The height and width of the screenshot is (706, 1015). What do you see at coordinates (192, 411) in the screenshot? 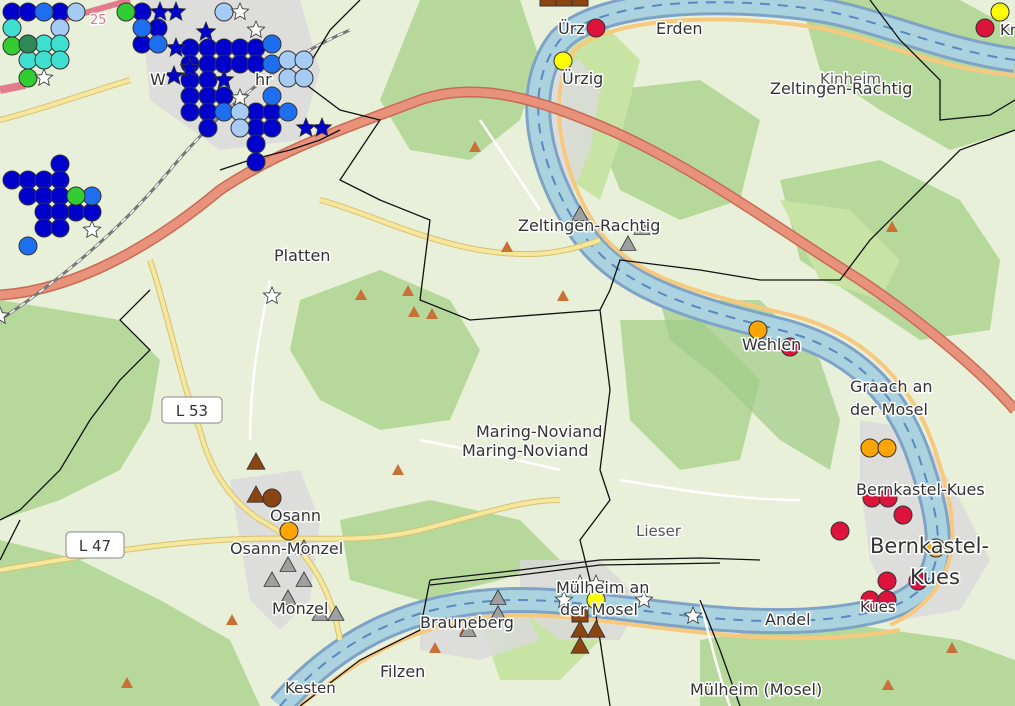
I see `road-label-l53: L 53` at bounding box center [192, 411].